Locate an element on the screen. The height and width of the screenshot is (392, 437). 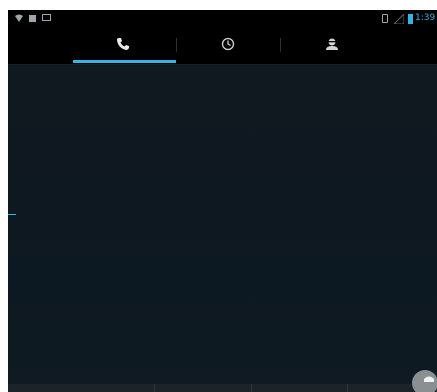
phone-icon is located at coordinates (123, 44).